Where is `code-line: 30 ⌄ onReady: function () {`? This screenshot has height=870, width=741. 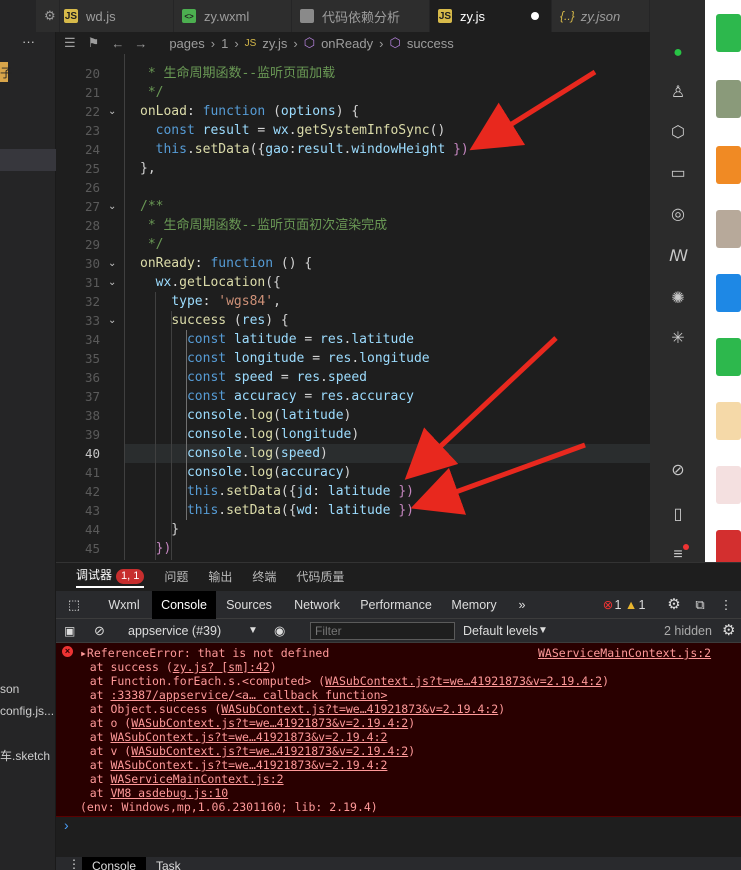 code-line: 30 ⌄ onReady: function () { is located at coordinates (353, 263).